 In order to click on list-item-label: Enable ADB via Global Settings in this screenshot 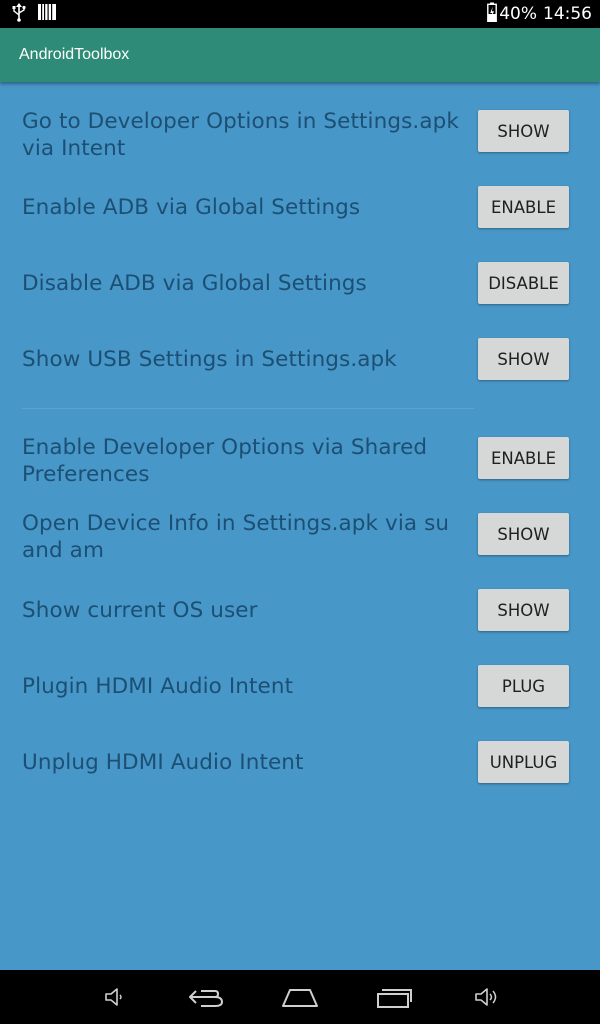, I will do `click(191, 207)`.